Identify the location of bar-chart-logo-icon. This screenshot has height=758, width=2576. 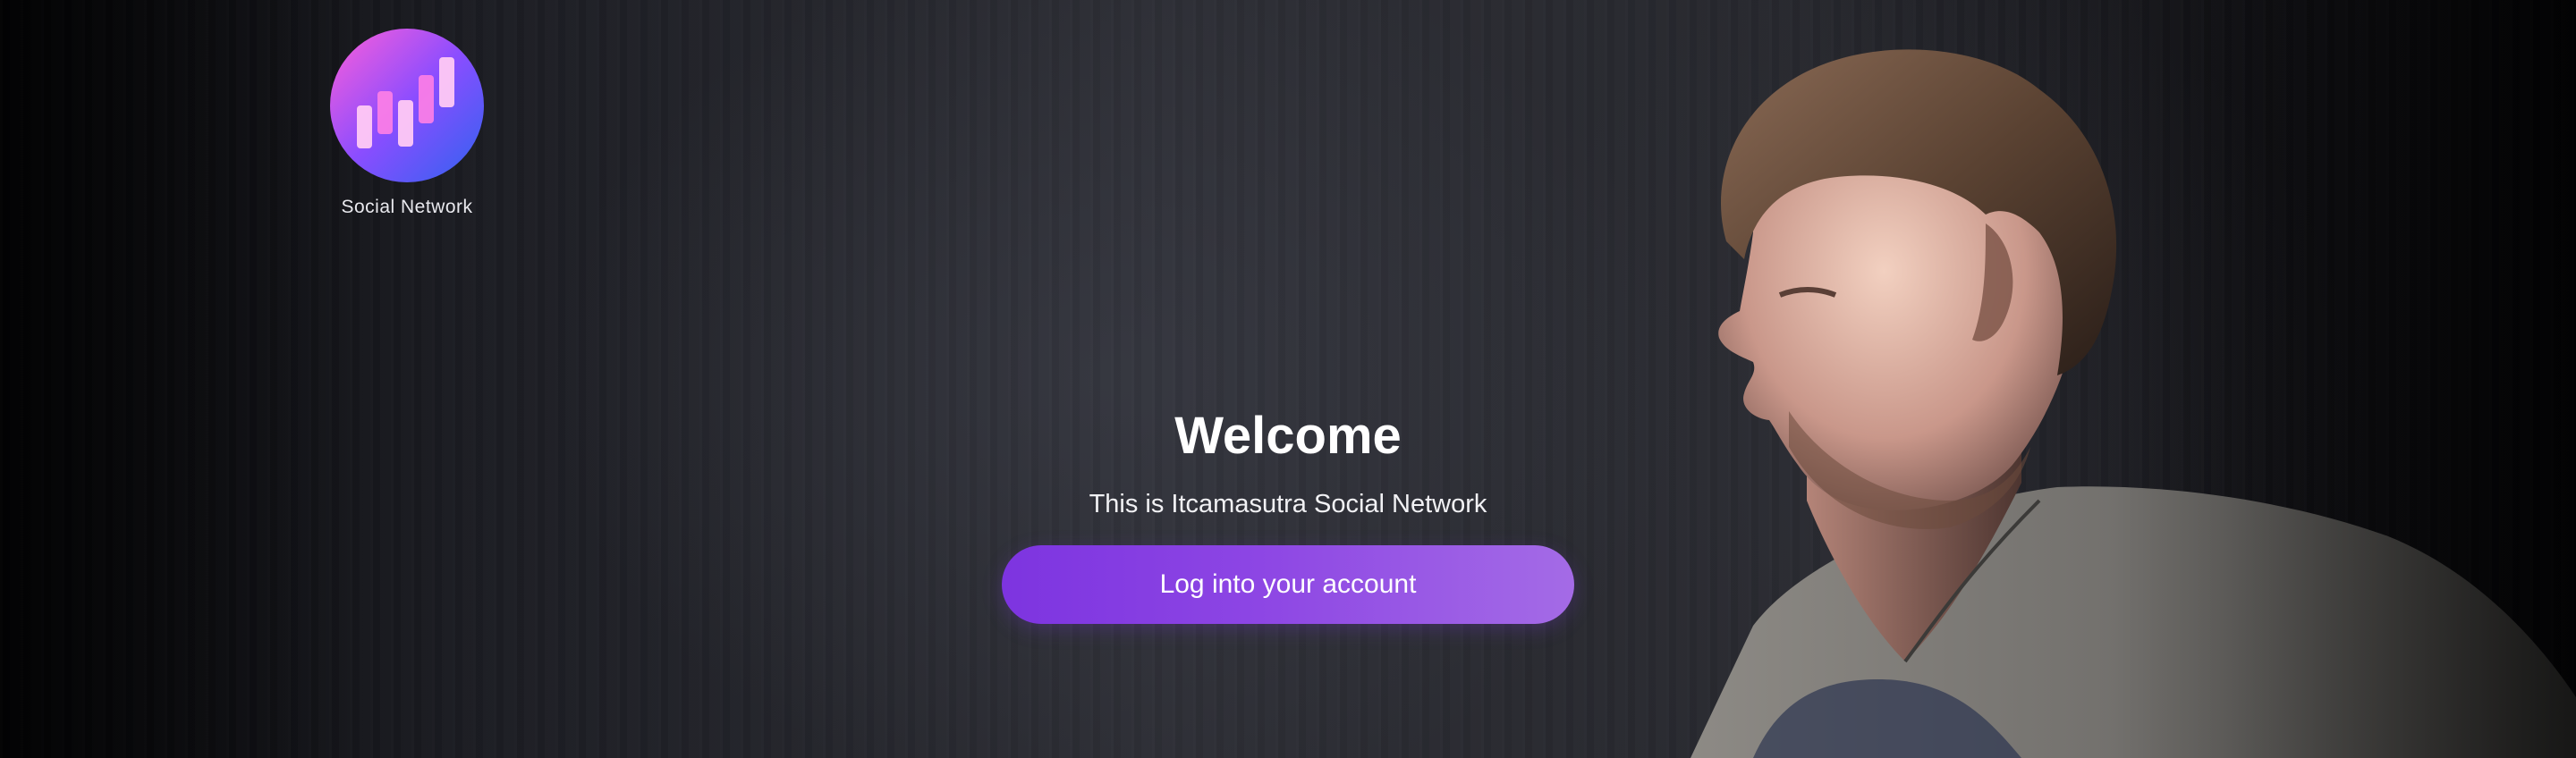
(407, 105).